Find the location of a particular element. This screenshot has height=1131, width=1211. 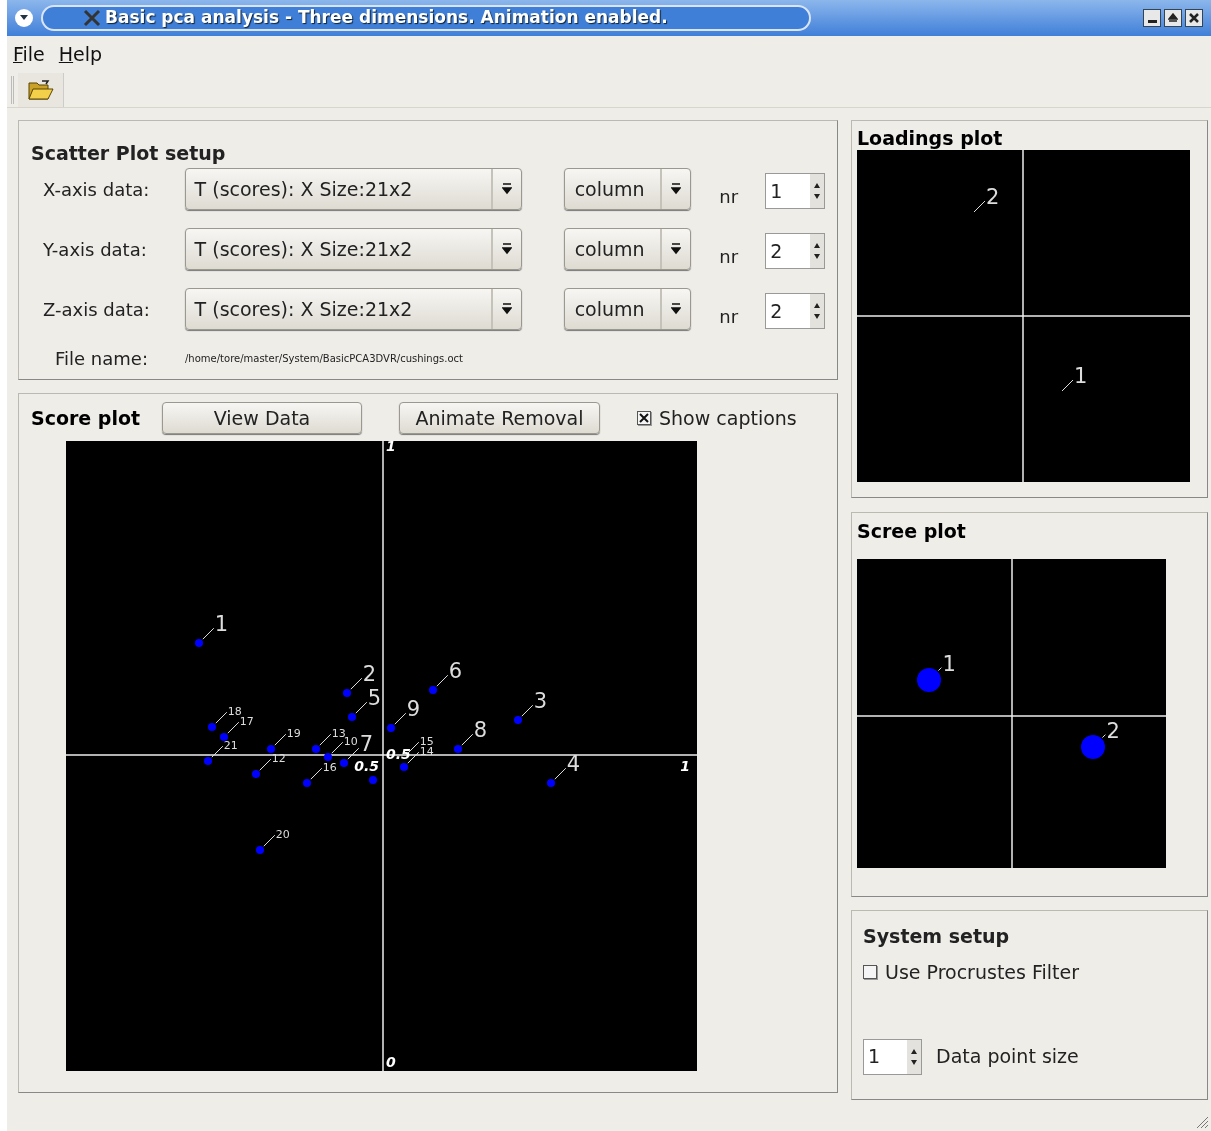

minimize-button is located at coordinates (1152, 18).